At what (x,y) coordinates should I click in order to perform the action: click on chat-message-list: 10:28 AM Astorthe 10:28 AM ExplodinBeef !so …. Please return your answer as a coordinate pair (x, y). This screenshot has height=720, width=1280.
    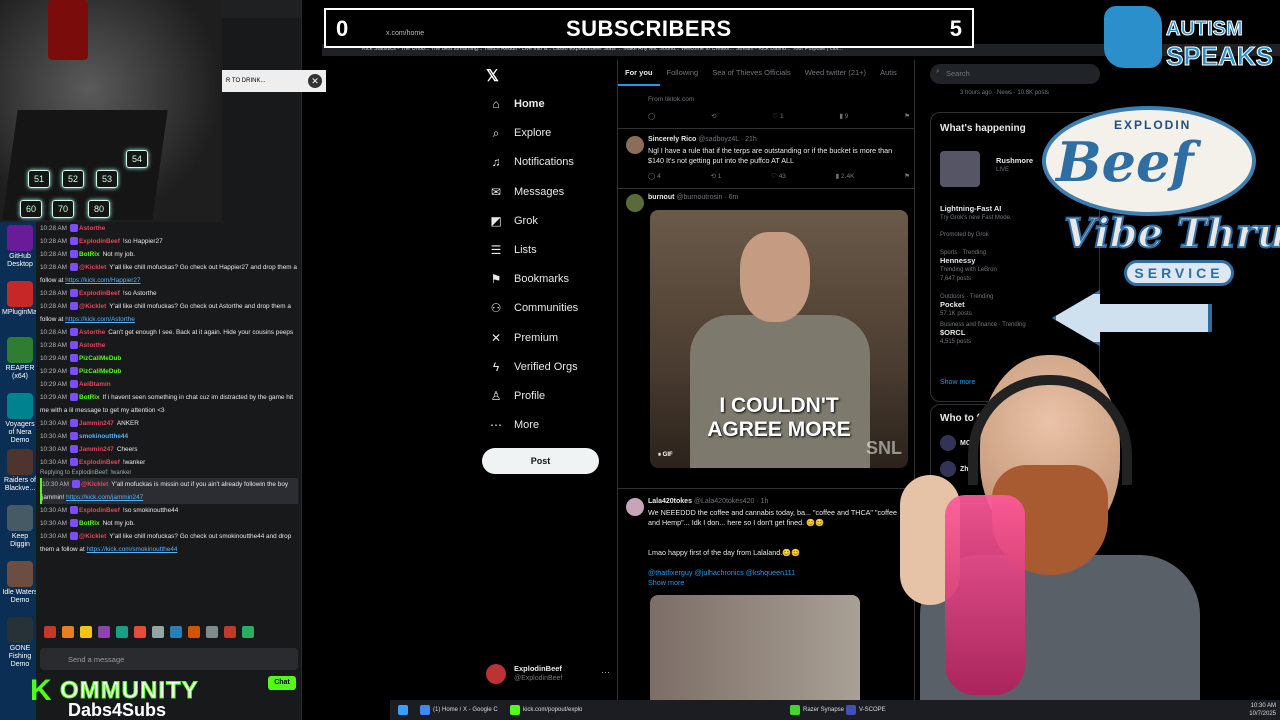
    Looking at the image, I should click on (169, 421).